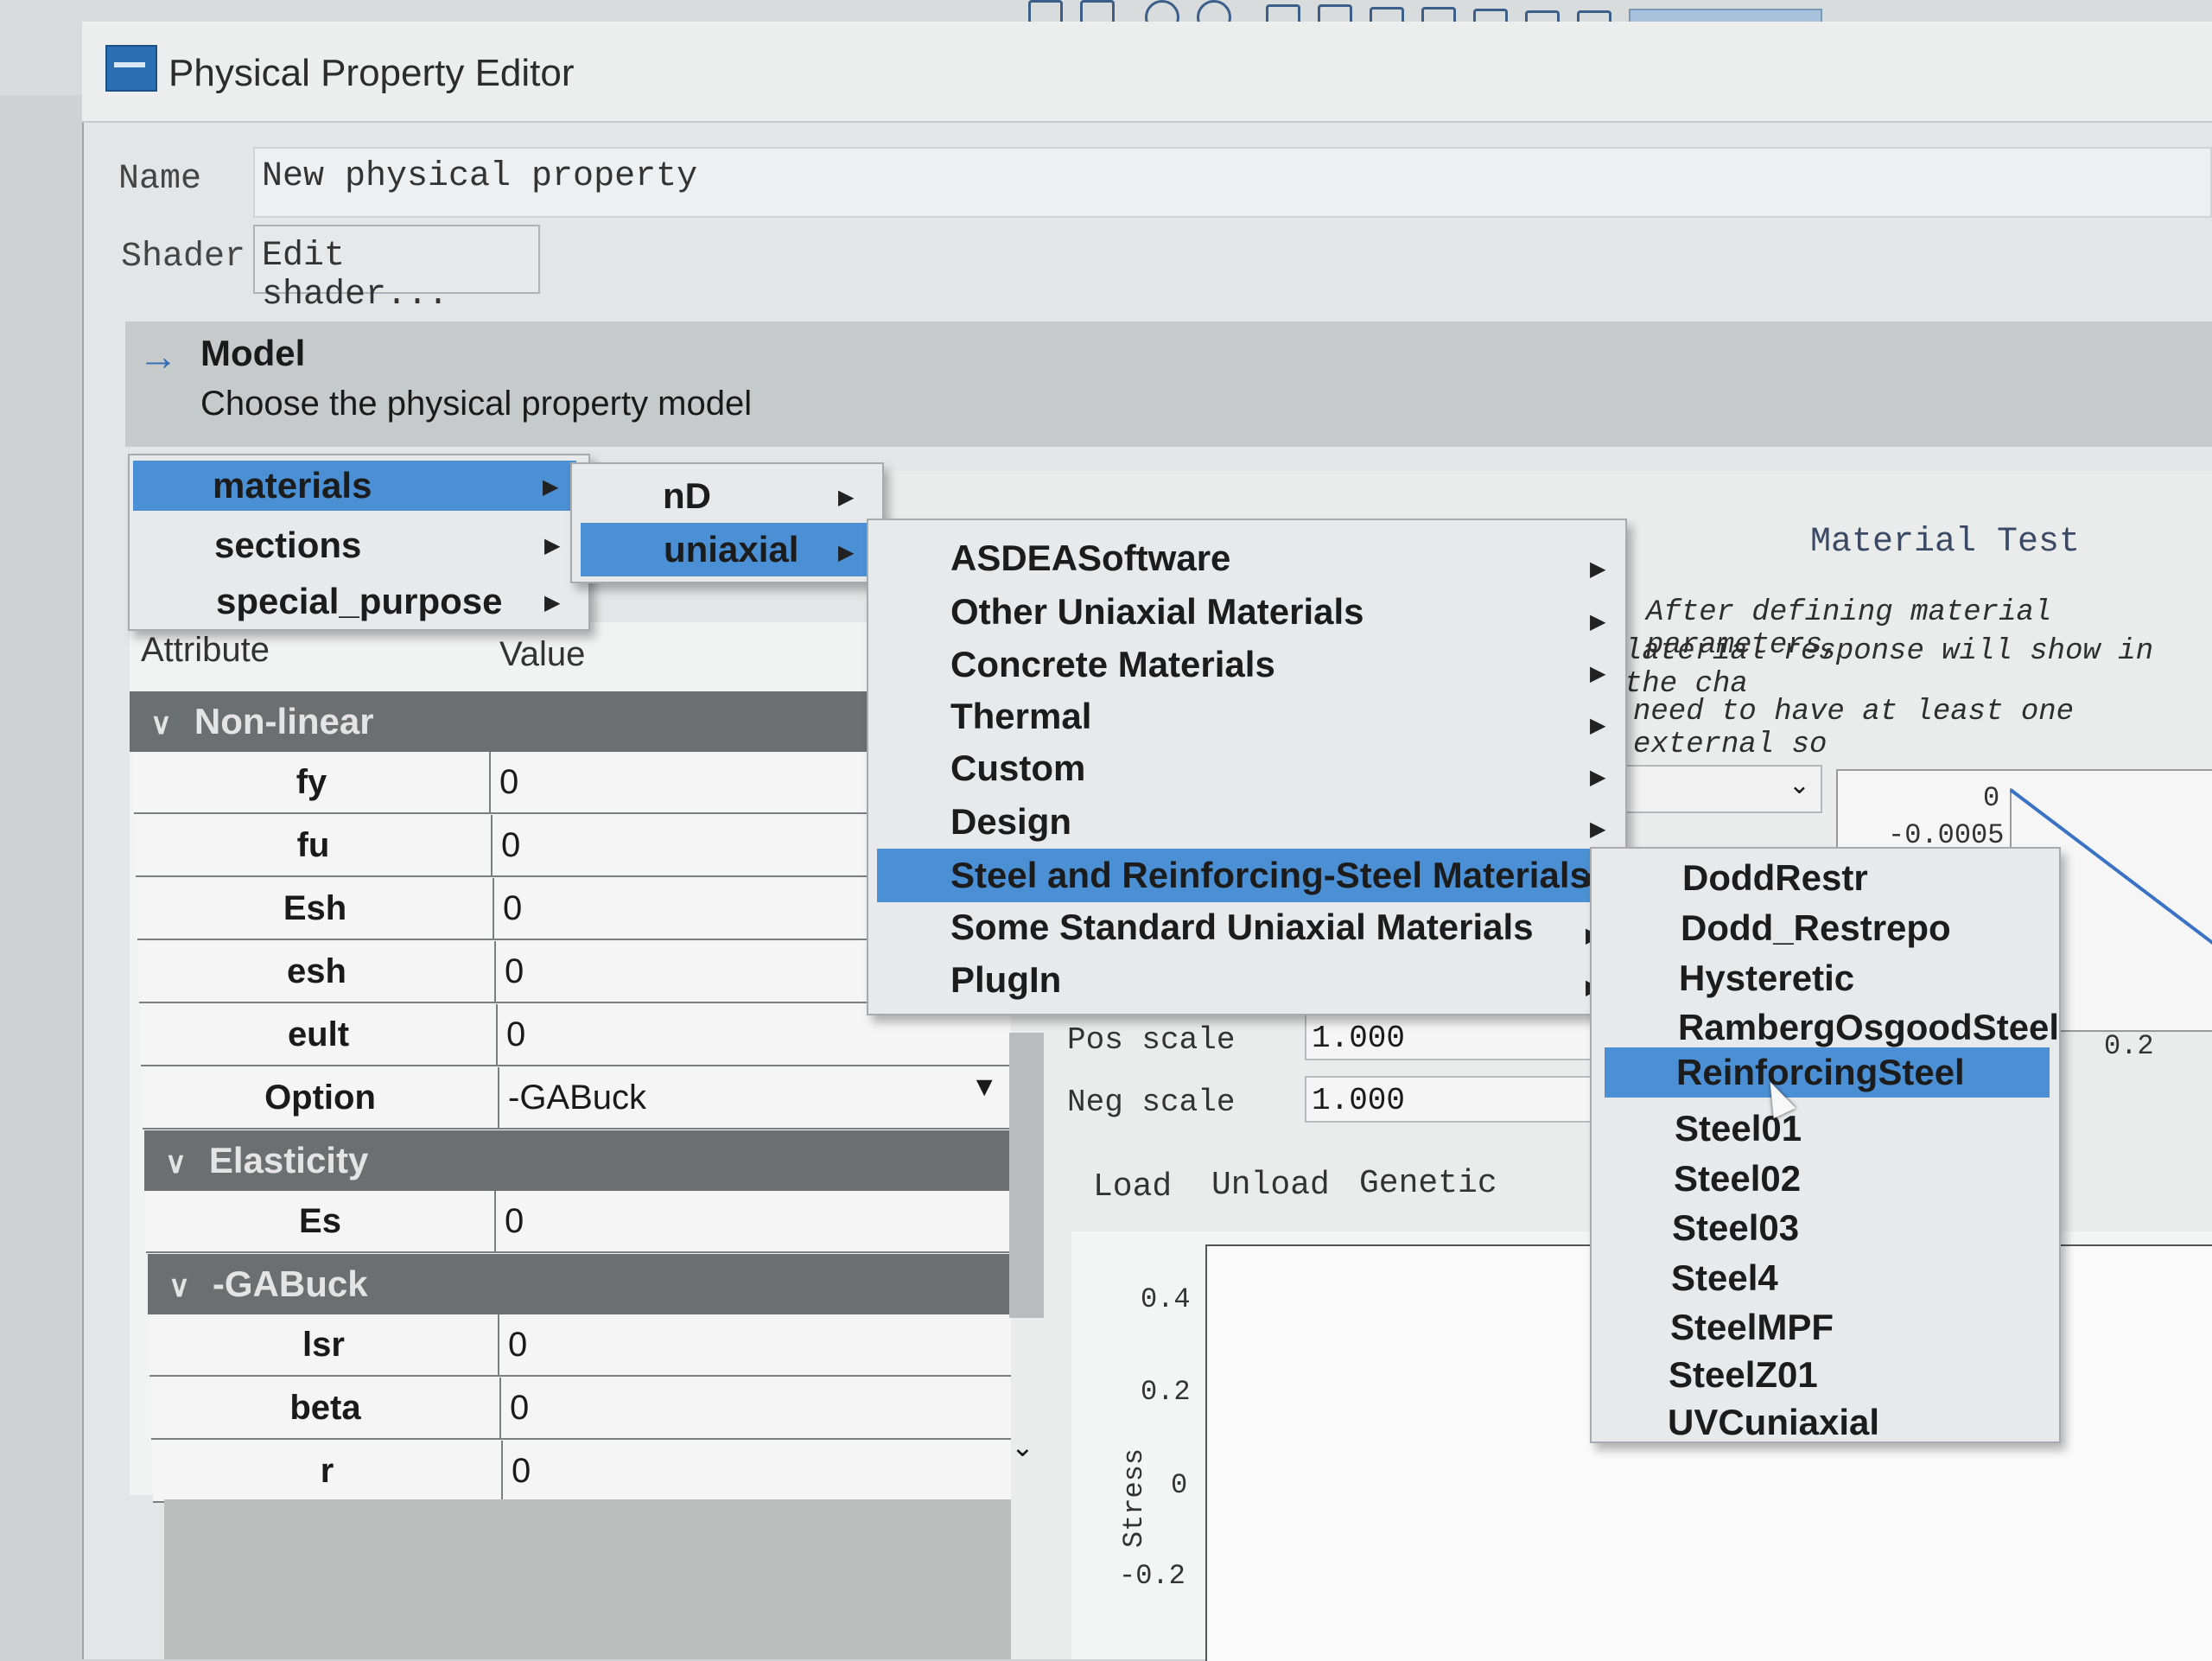 This screenshot has width=2212, height=1661. Describe the element at coordinates (1766, 978) in the screenshot. I see `menu-item-hysteretic: Hysteretic` at that location.